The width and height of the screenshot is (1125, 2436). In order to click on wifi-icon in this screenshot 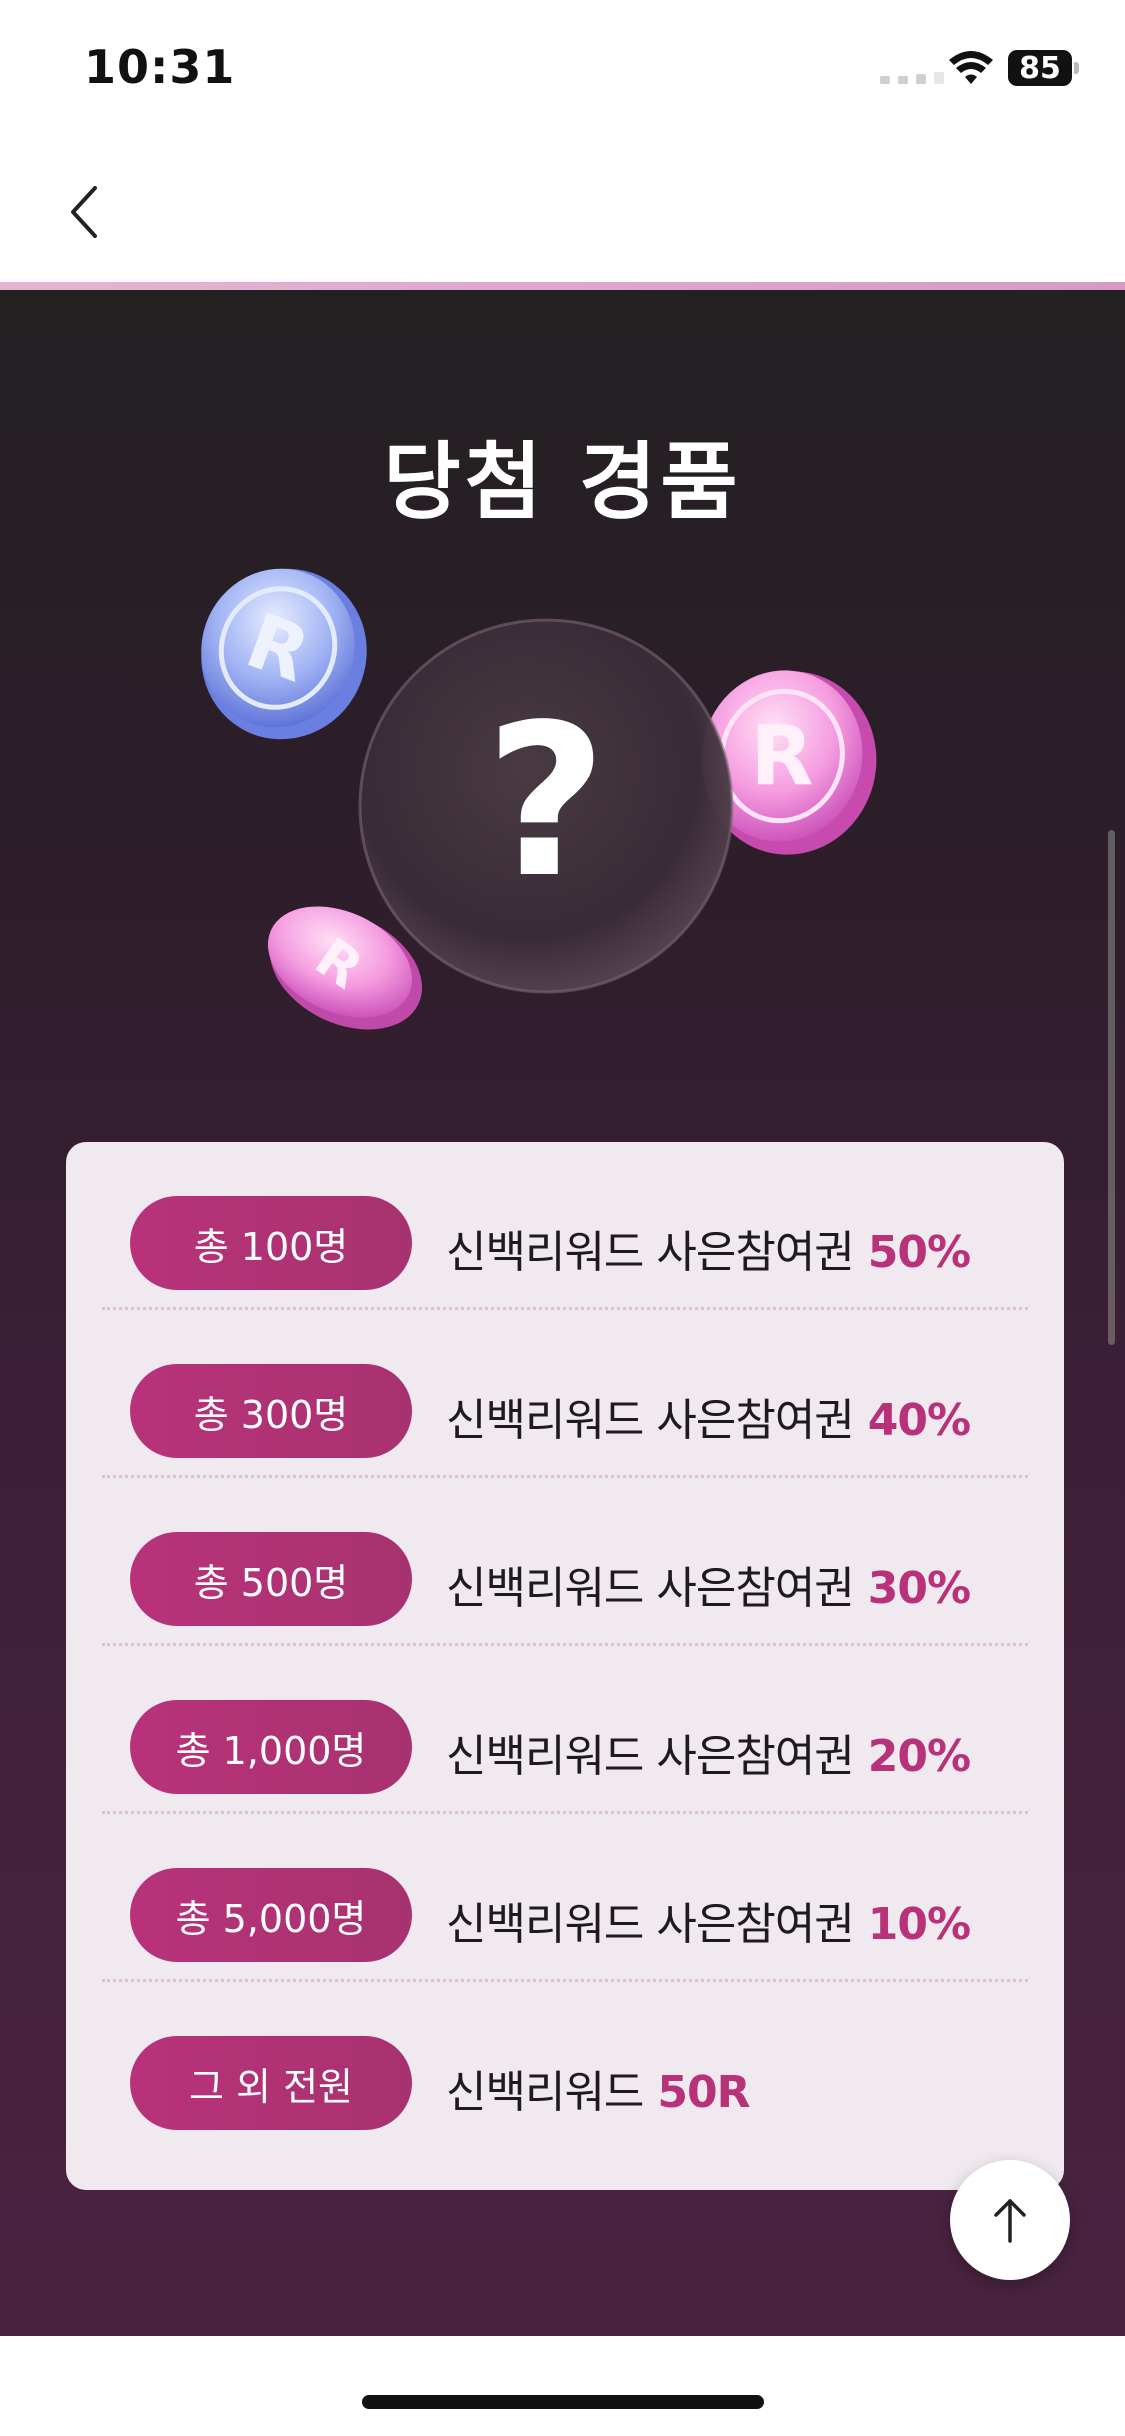, I will do `click(971, 67)`.